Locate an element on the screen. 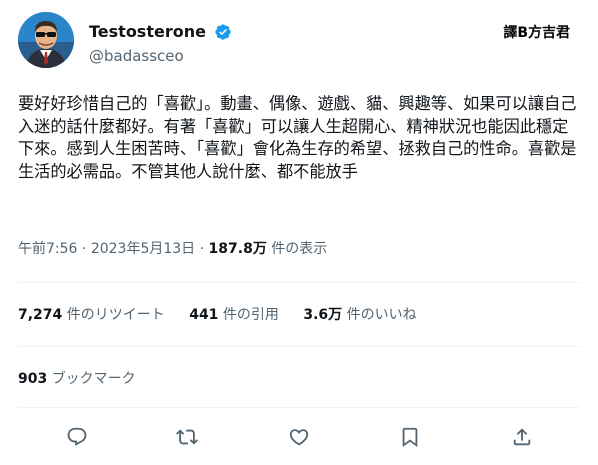 The width and height of the screenshot is (598, 465). bookmark-icon is located at coordinates (410, 437).